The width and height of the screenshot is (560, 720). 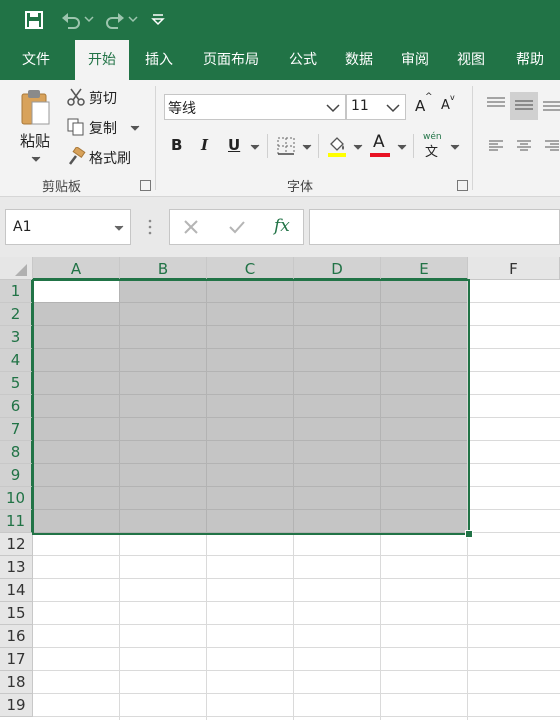 What do you see at coordinates (104, 97) in the screenshot?
I see `cut-button: 剪切` at bounding box center [104, 97].